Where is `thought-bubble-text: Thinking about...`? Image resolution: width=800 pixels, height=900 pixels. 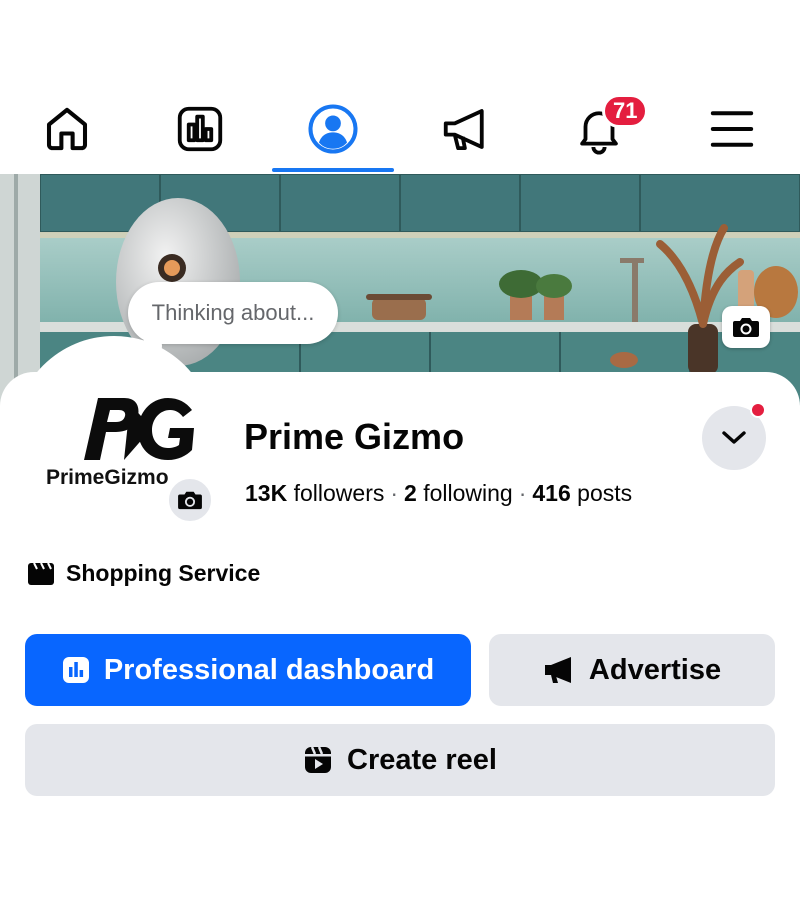
thought-bubble-text: Thinking about... is located at coordinates (233, 312).